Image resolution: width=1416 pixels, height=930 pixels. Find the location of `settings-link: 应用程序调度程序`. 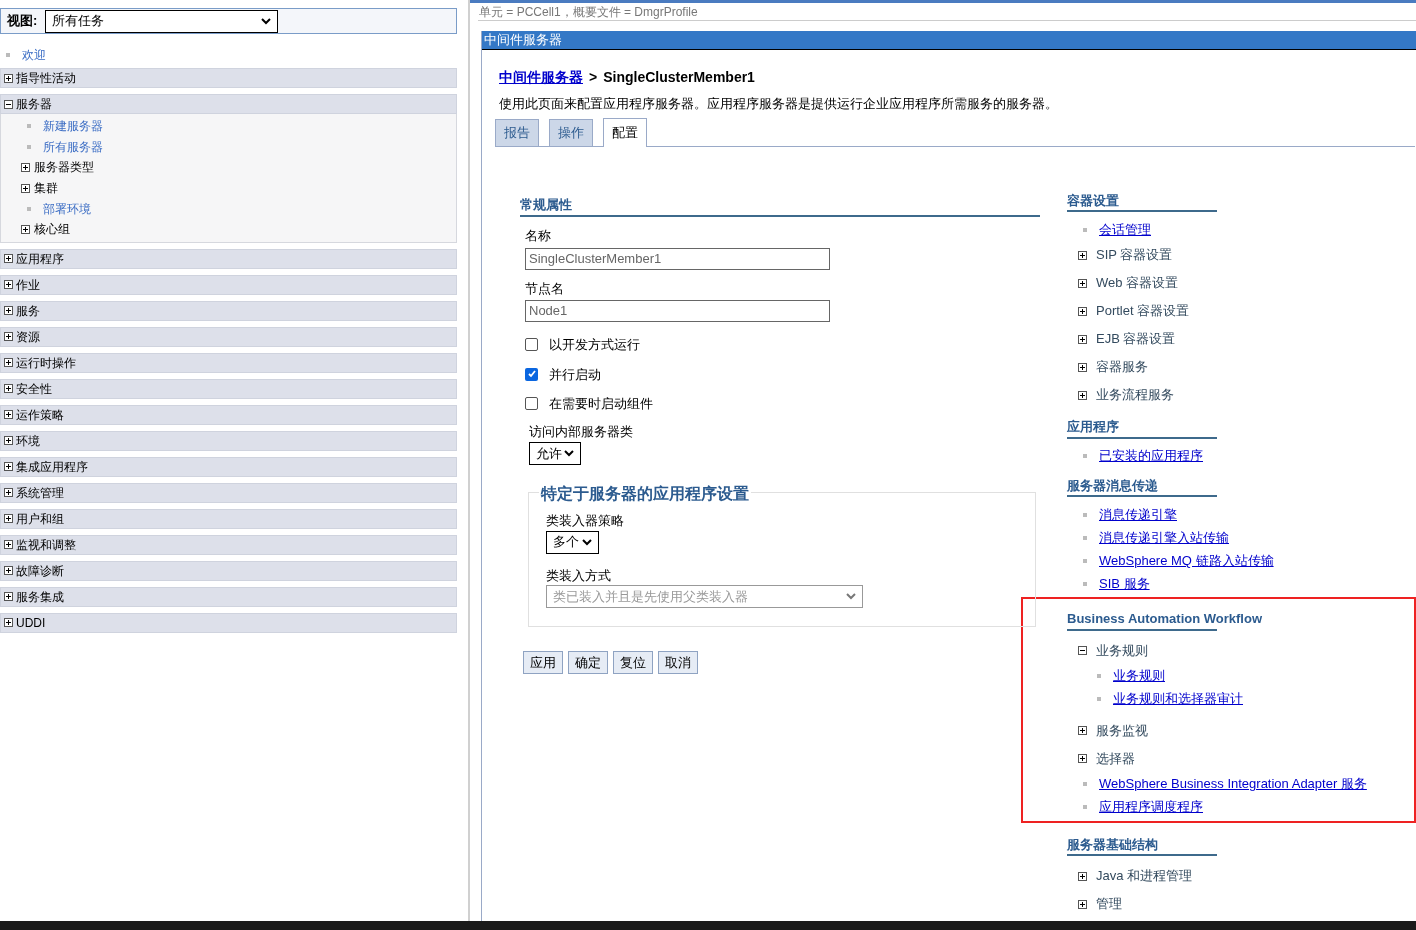

settings-link: 应用程序调度程序 is located at coordinates (1151, 807).